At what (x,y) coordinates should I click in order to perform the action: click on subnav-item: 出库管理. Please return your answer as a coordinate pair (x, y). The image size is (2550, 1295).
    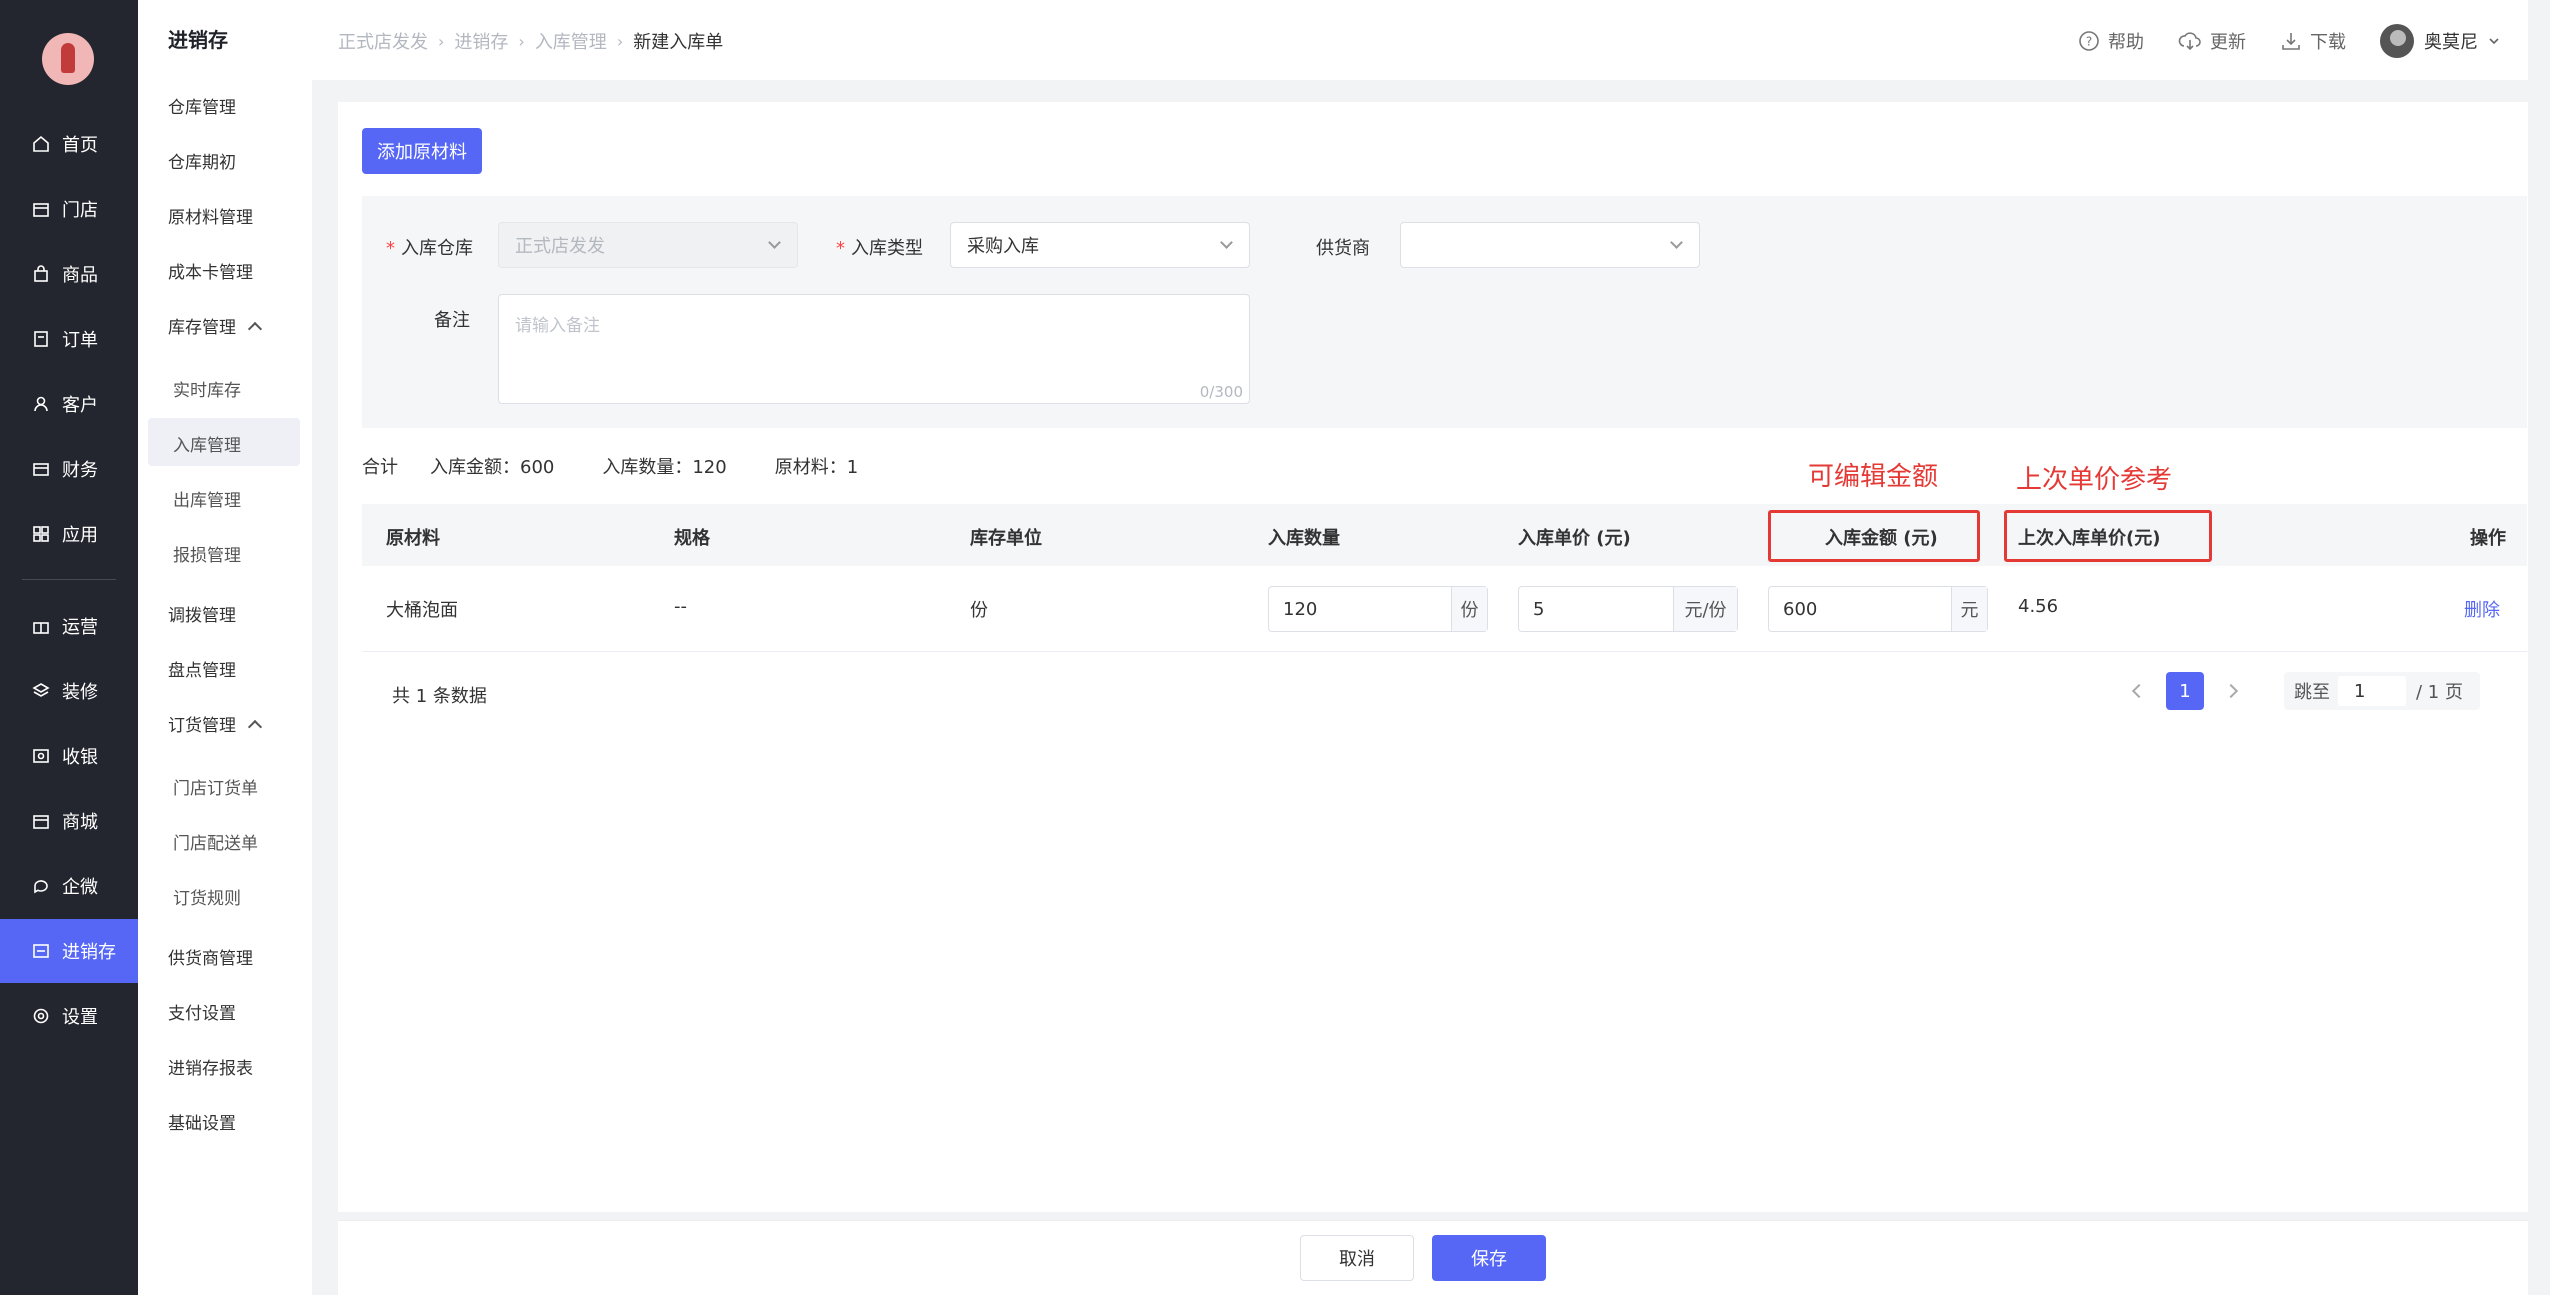
    Looking at the image, I should click on (207, 498).